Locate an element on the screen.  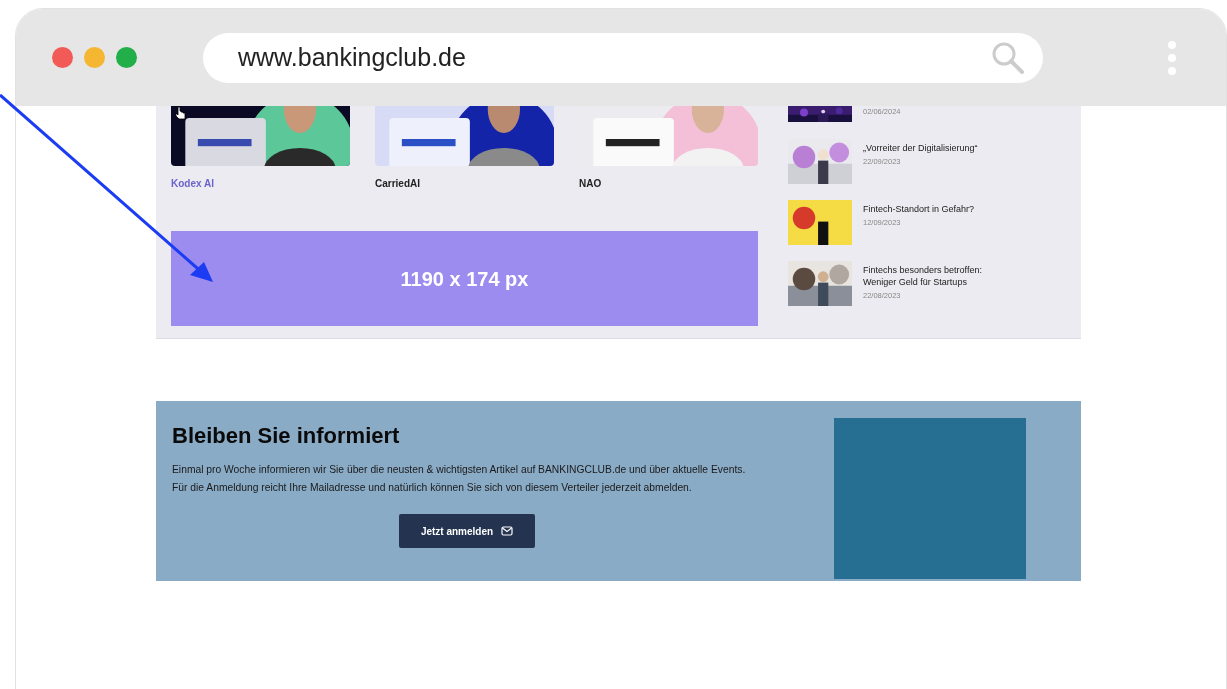
search-icon is located at coordinates (1008, 57).